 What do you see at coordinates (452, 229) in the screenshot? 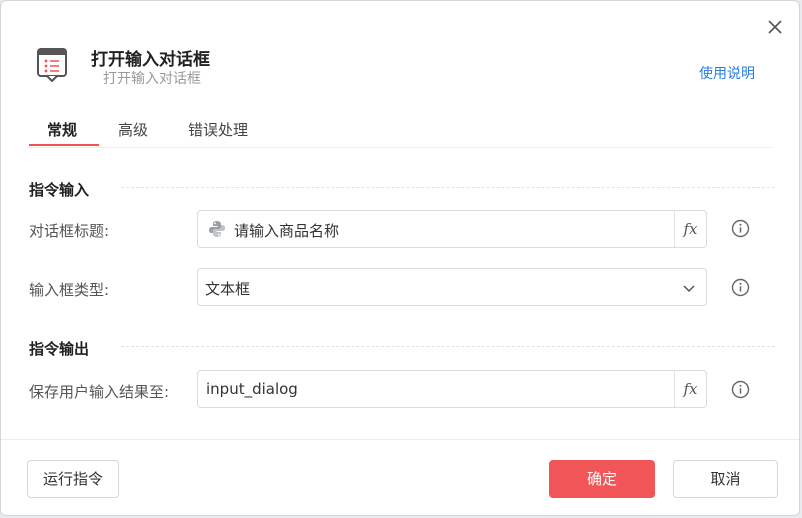
I see `dialog-title-field: 请输入商品名称 𝑓x` at bounding box center [452, 229].